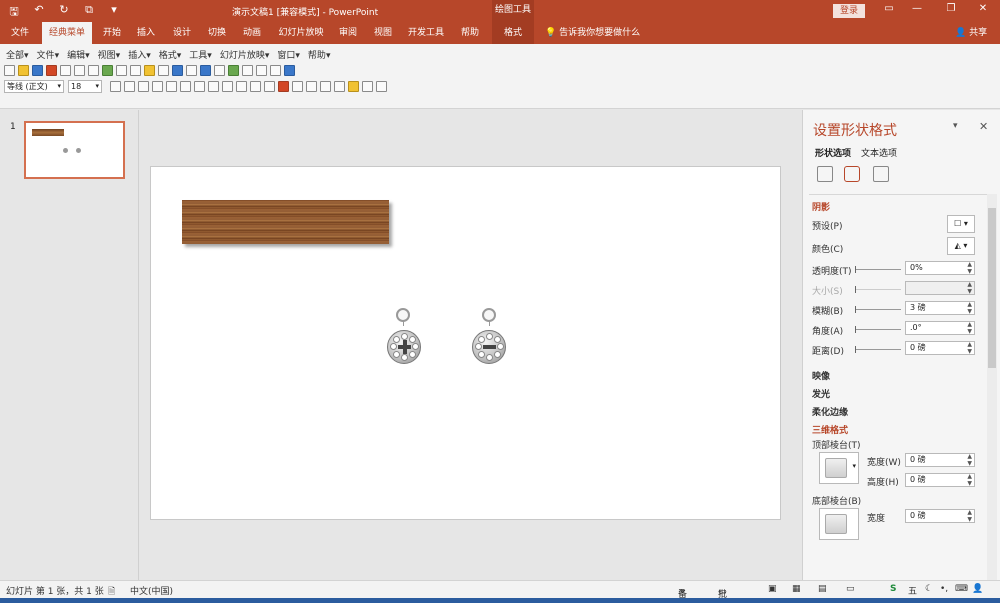  What do you see at coordinates (821, 393) in the screenshot?
I see `section-glow: 发光` at bounding box center [821, 393].